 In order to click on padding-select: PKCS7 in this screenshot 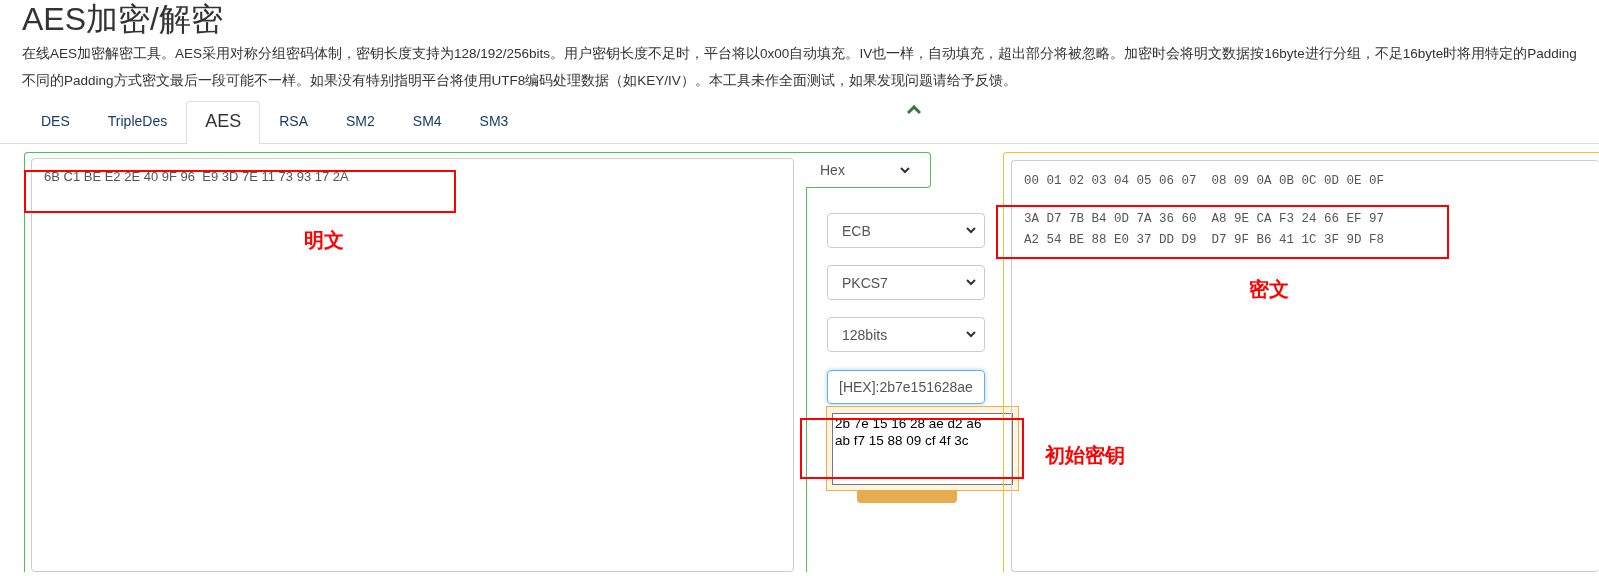, I will do `click(906, 282)`.